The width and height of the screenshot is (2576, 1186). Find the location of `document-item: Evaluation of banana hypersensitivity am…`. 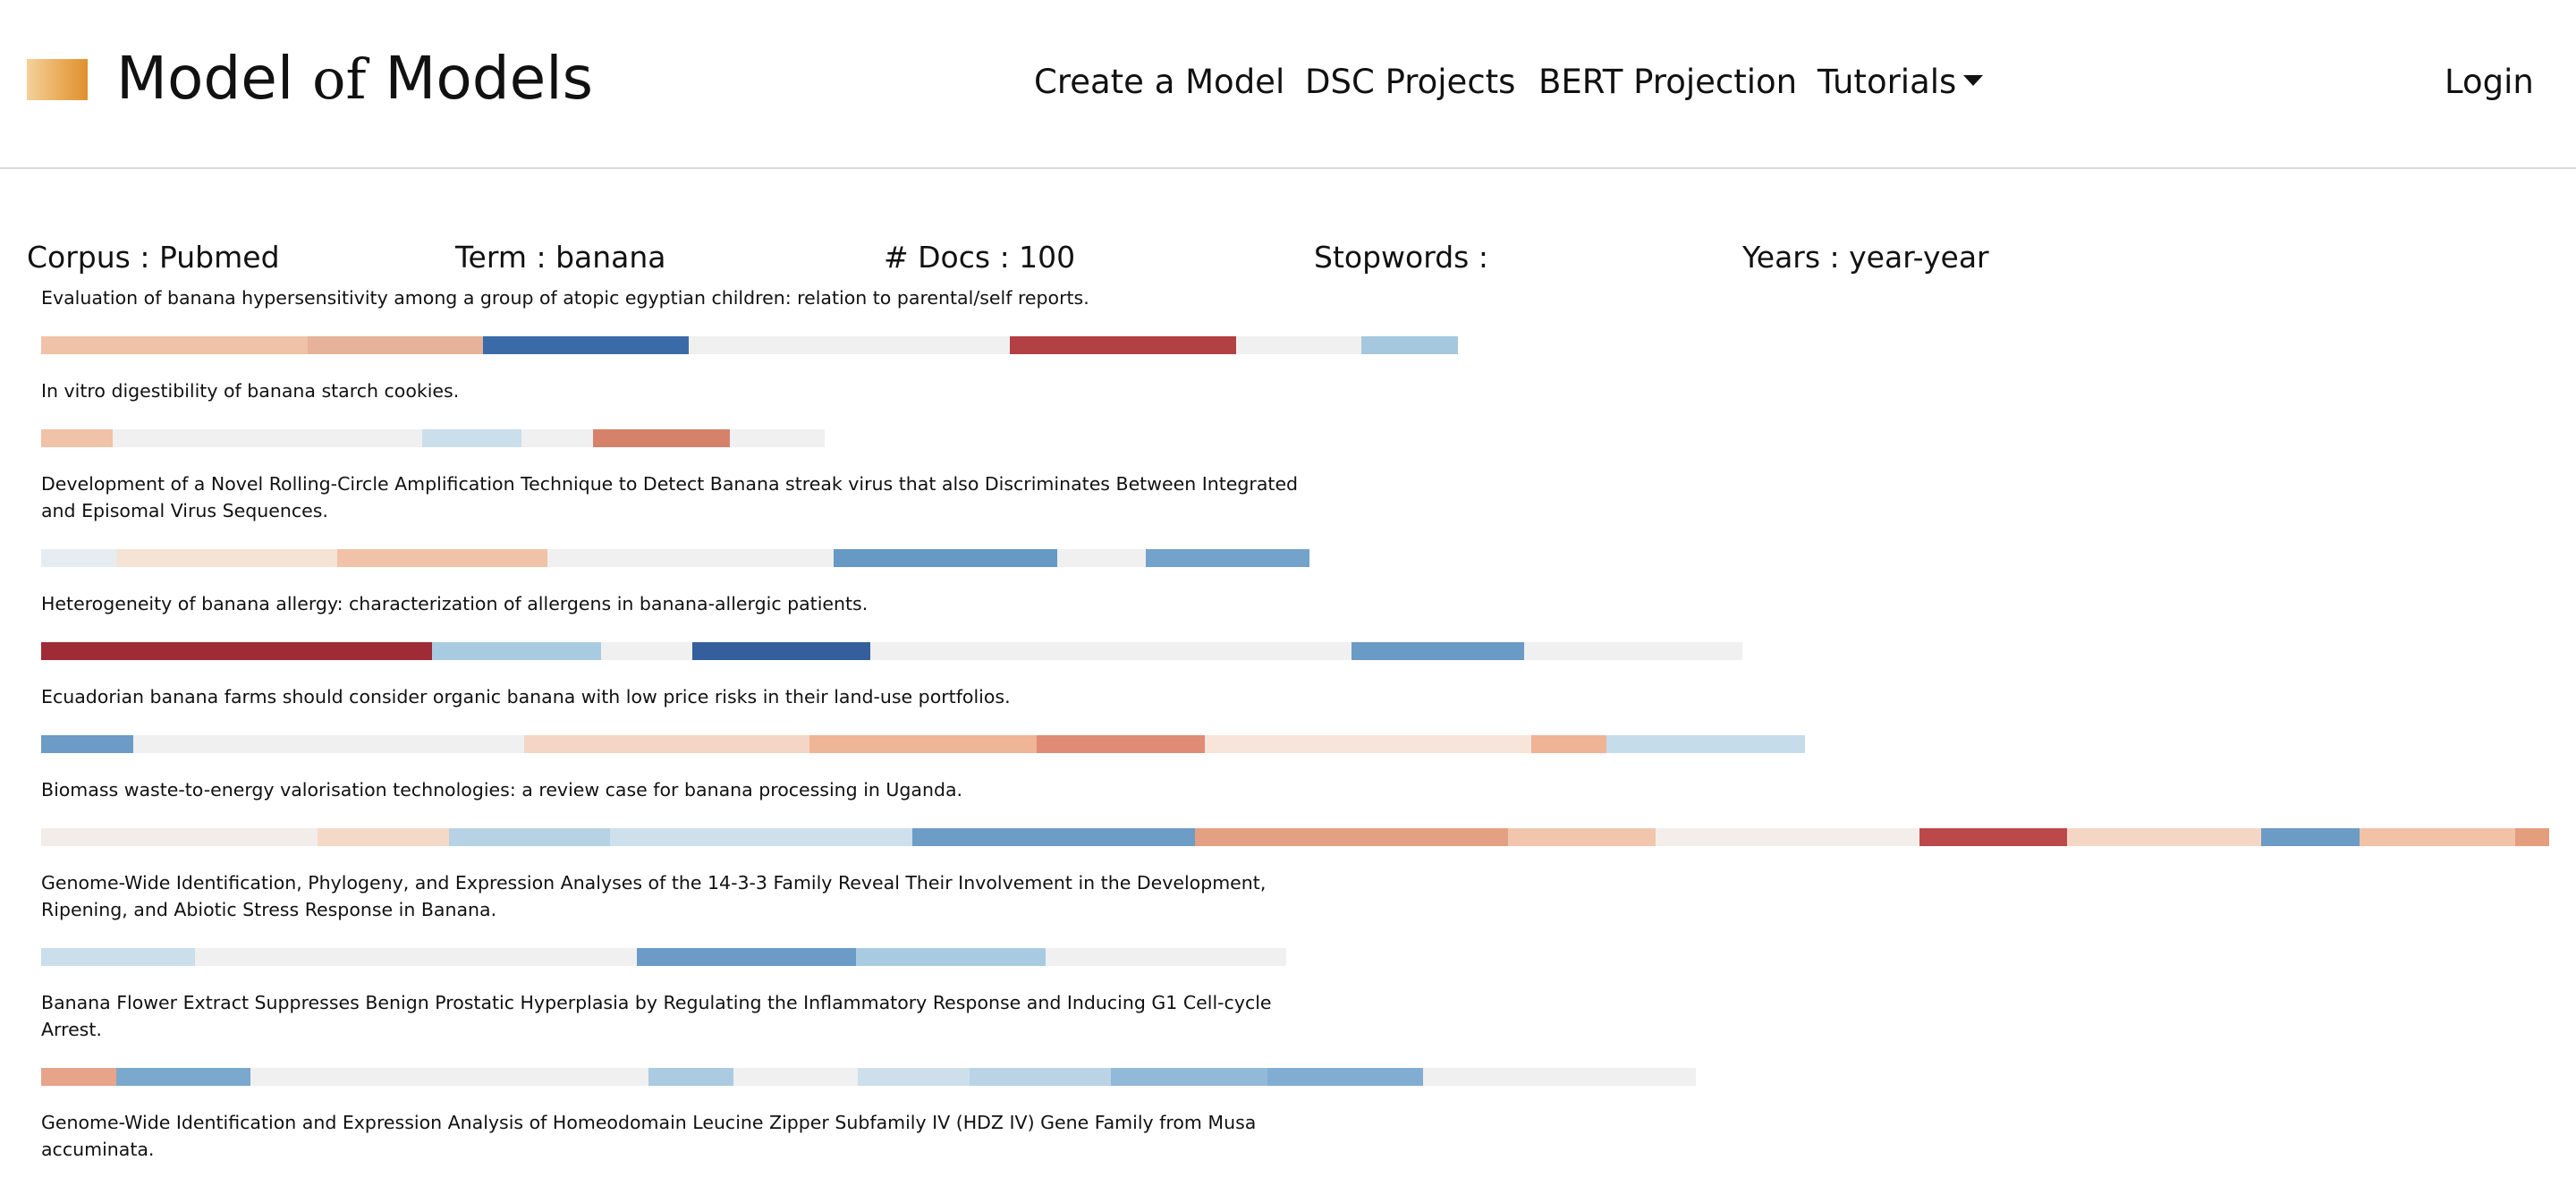

document-item: Evaluation of banana hypersensitivity am… is located at coordinates (1293, 319).